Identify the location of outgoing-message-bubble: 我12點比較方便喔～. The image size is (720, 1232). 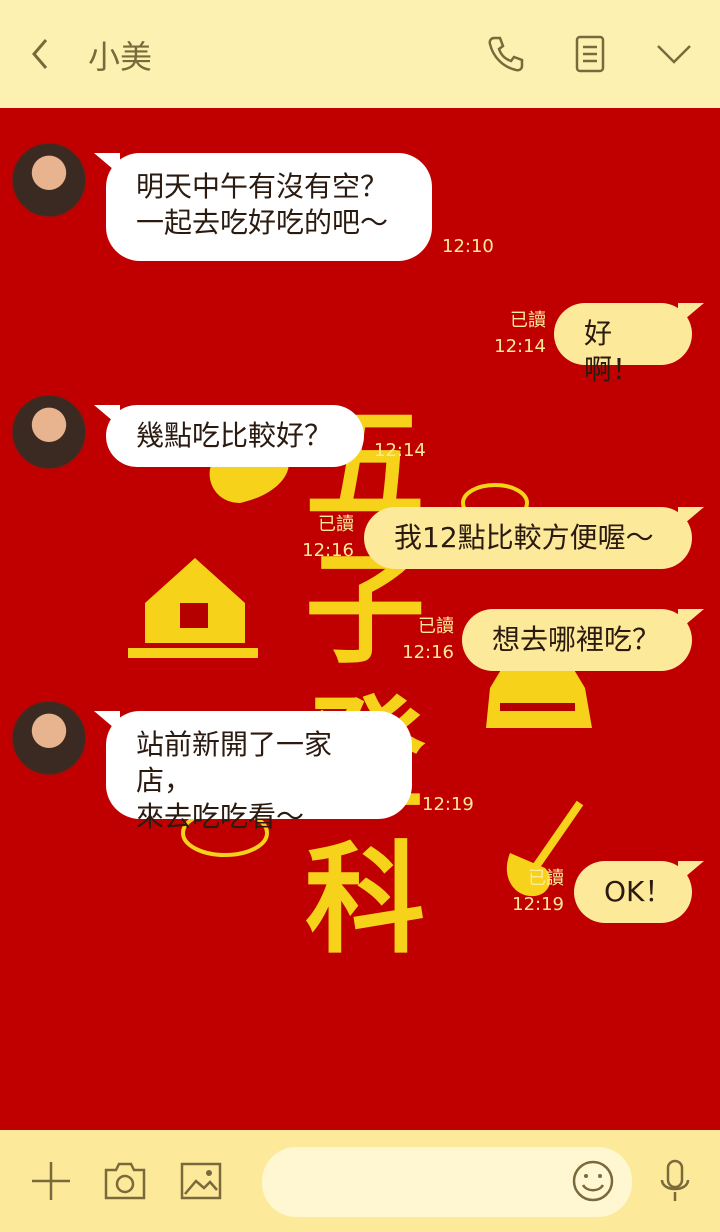
(534, 538).